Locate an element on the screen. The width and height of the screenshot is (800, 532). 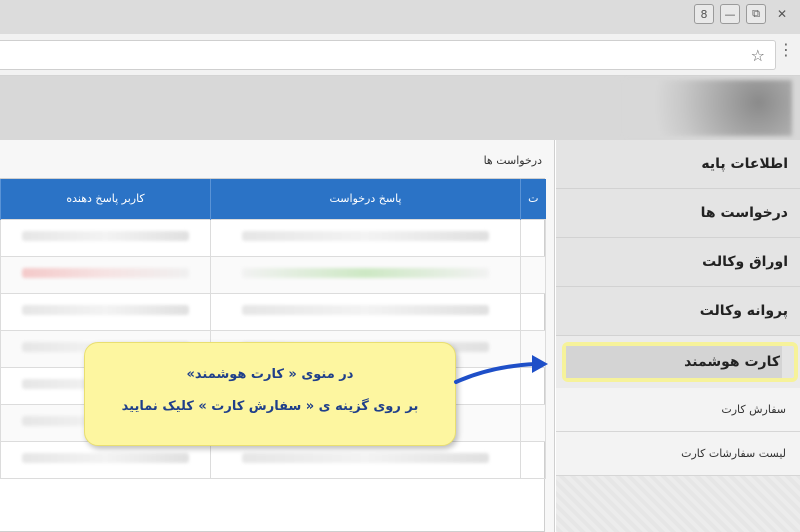
browser-toolbar: ☆ ⋮ is located at coordinates (400, 55).